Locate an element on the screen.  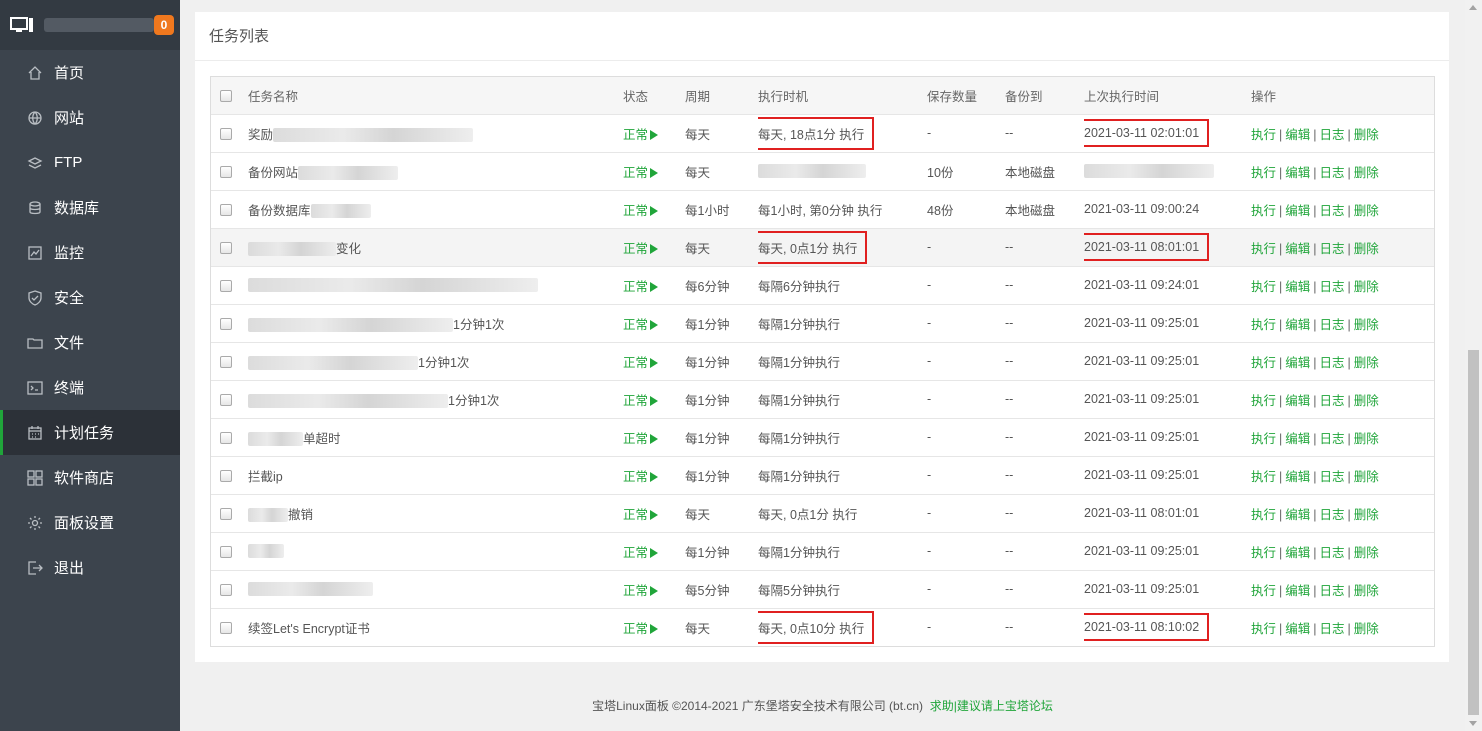
select-all-checkbox is located at coordinates (226, 95).